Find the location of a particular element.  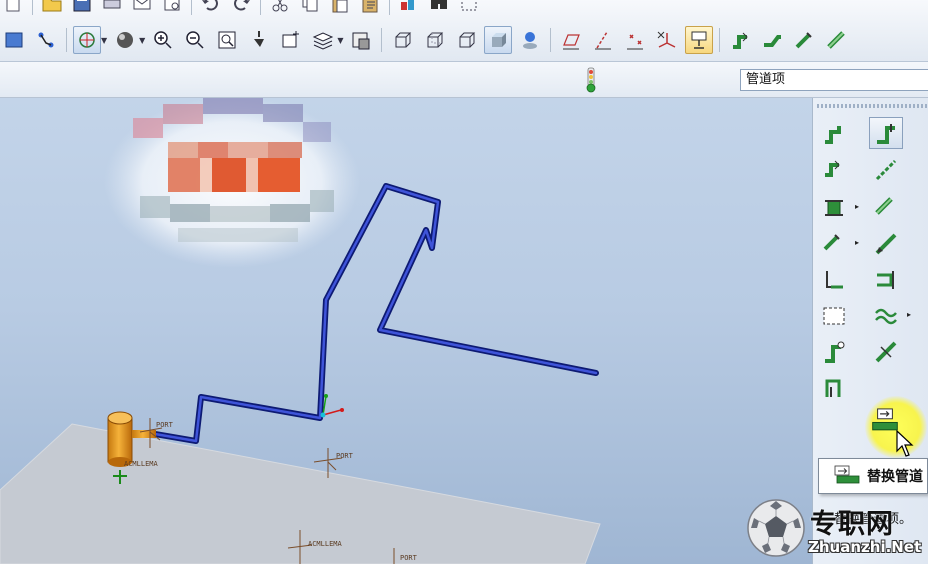

mouse-cursor-icon is located at coordinates (905, 443).